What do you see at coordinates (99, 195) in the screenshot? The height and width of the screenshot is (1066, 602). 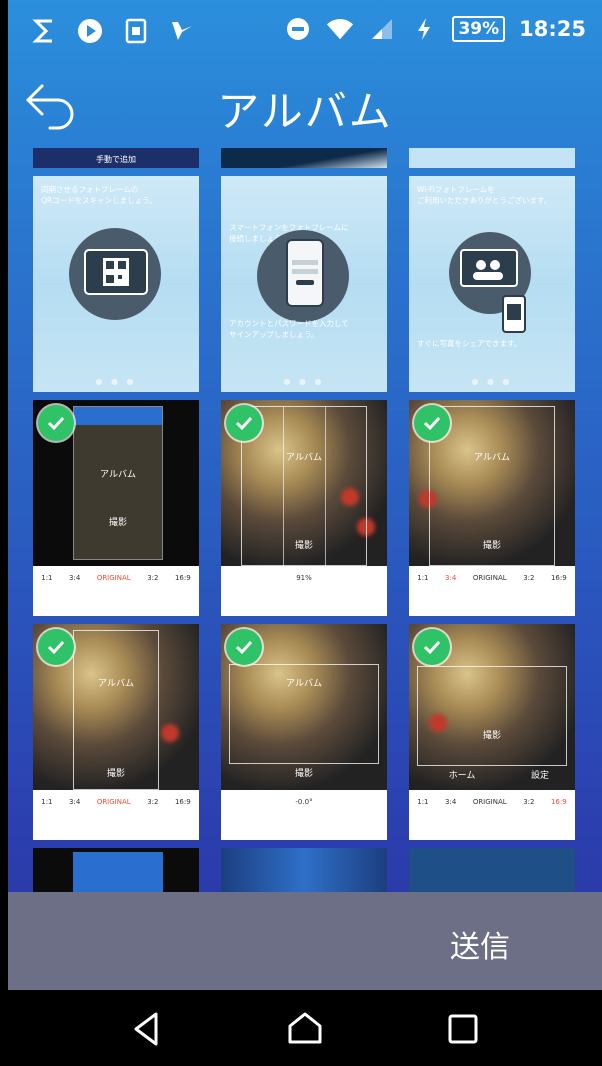 I see `tile-caption: 同期させるフォトフレームの QRコードをスキャンしましょう。` at bounding box center [99, 195].